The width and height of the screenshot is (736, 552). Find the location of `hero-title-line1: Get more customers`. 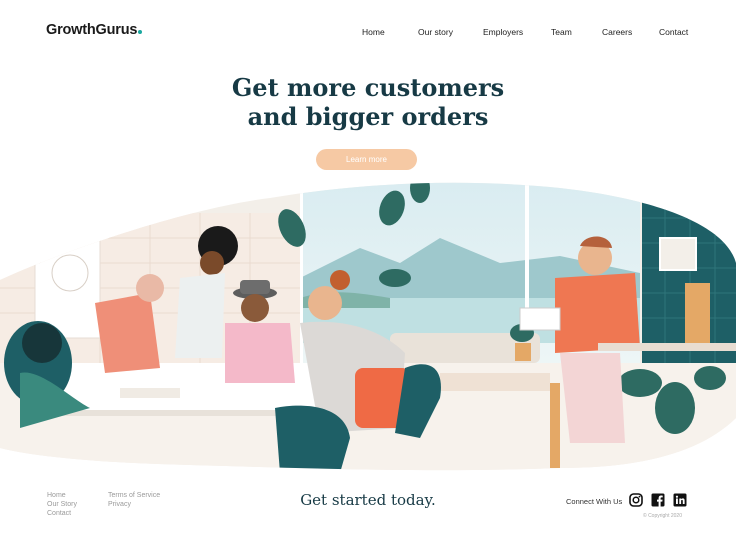

hero-title-line1: Get more customers is located at coordinates (368, 87).